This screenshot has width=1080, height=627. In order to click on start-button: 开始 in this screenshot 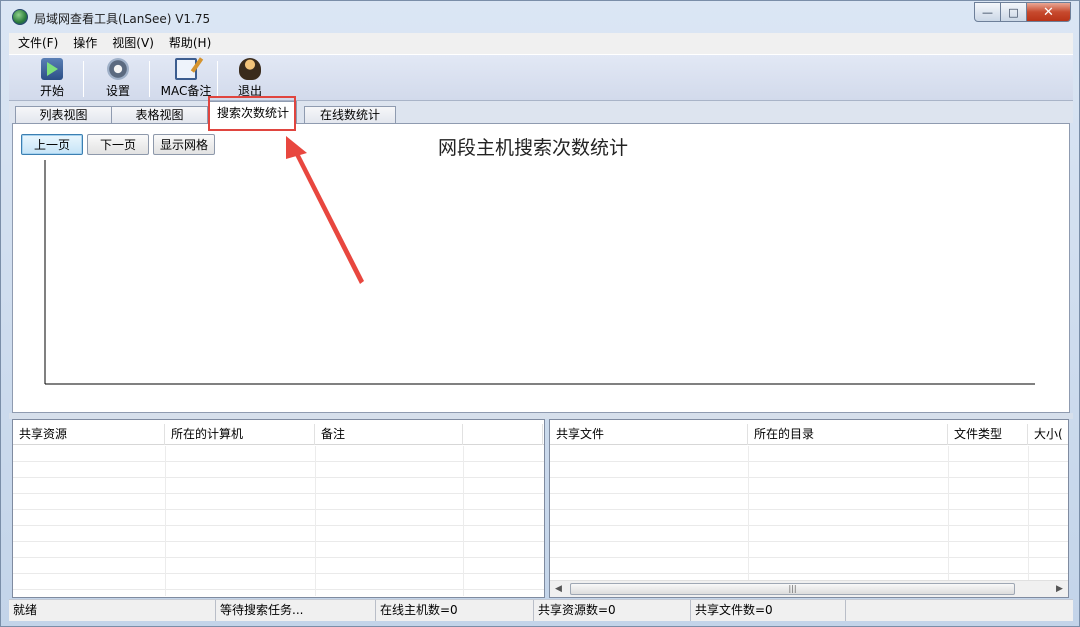, I will do `click(52, 79)`.